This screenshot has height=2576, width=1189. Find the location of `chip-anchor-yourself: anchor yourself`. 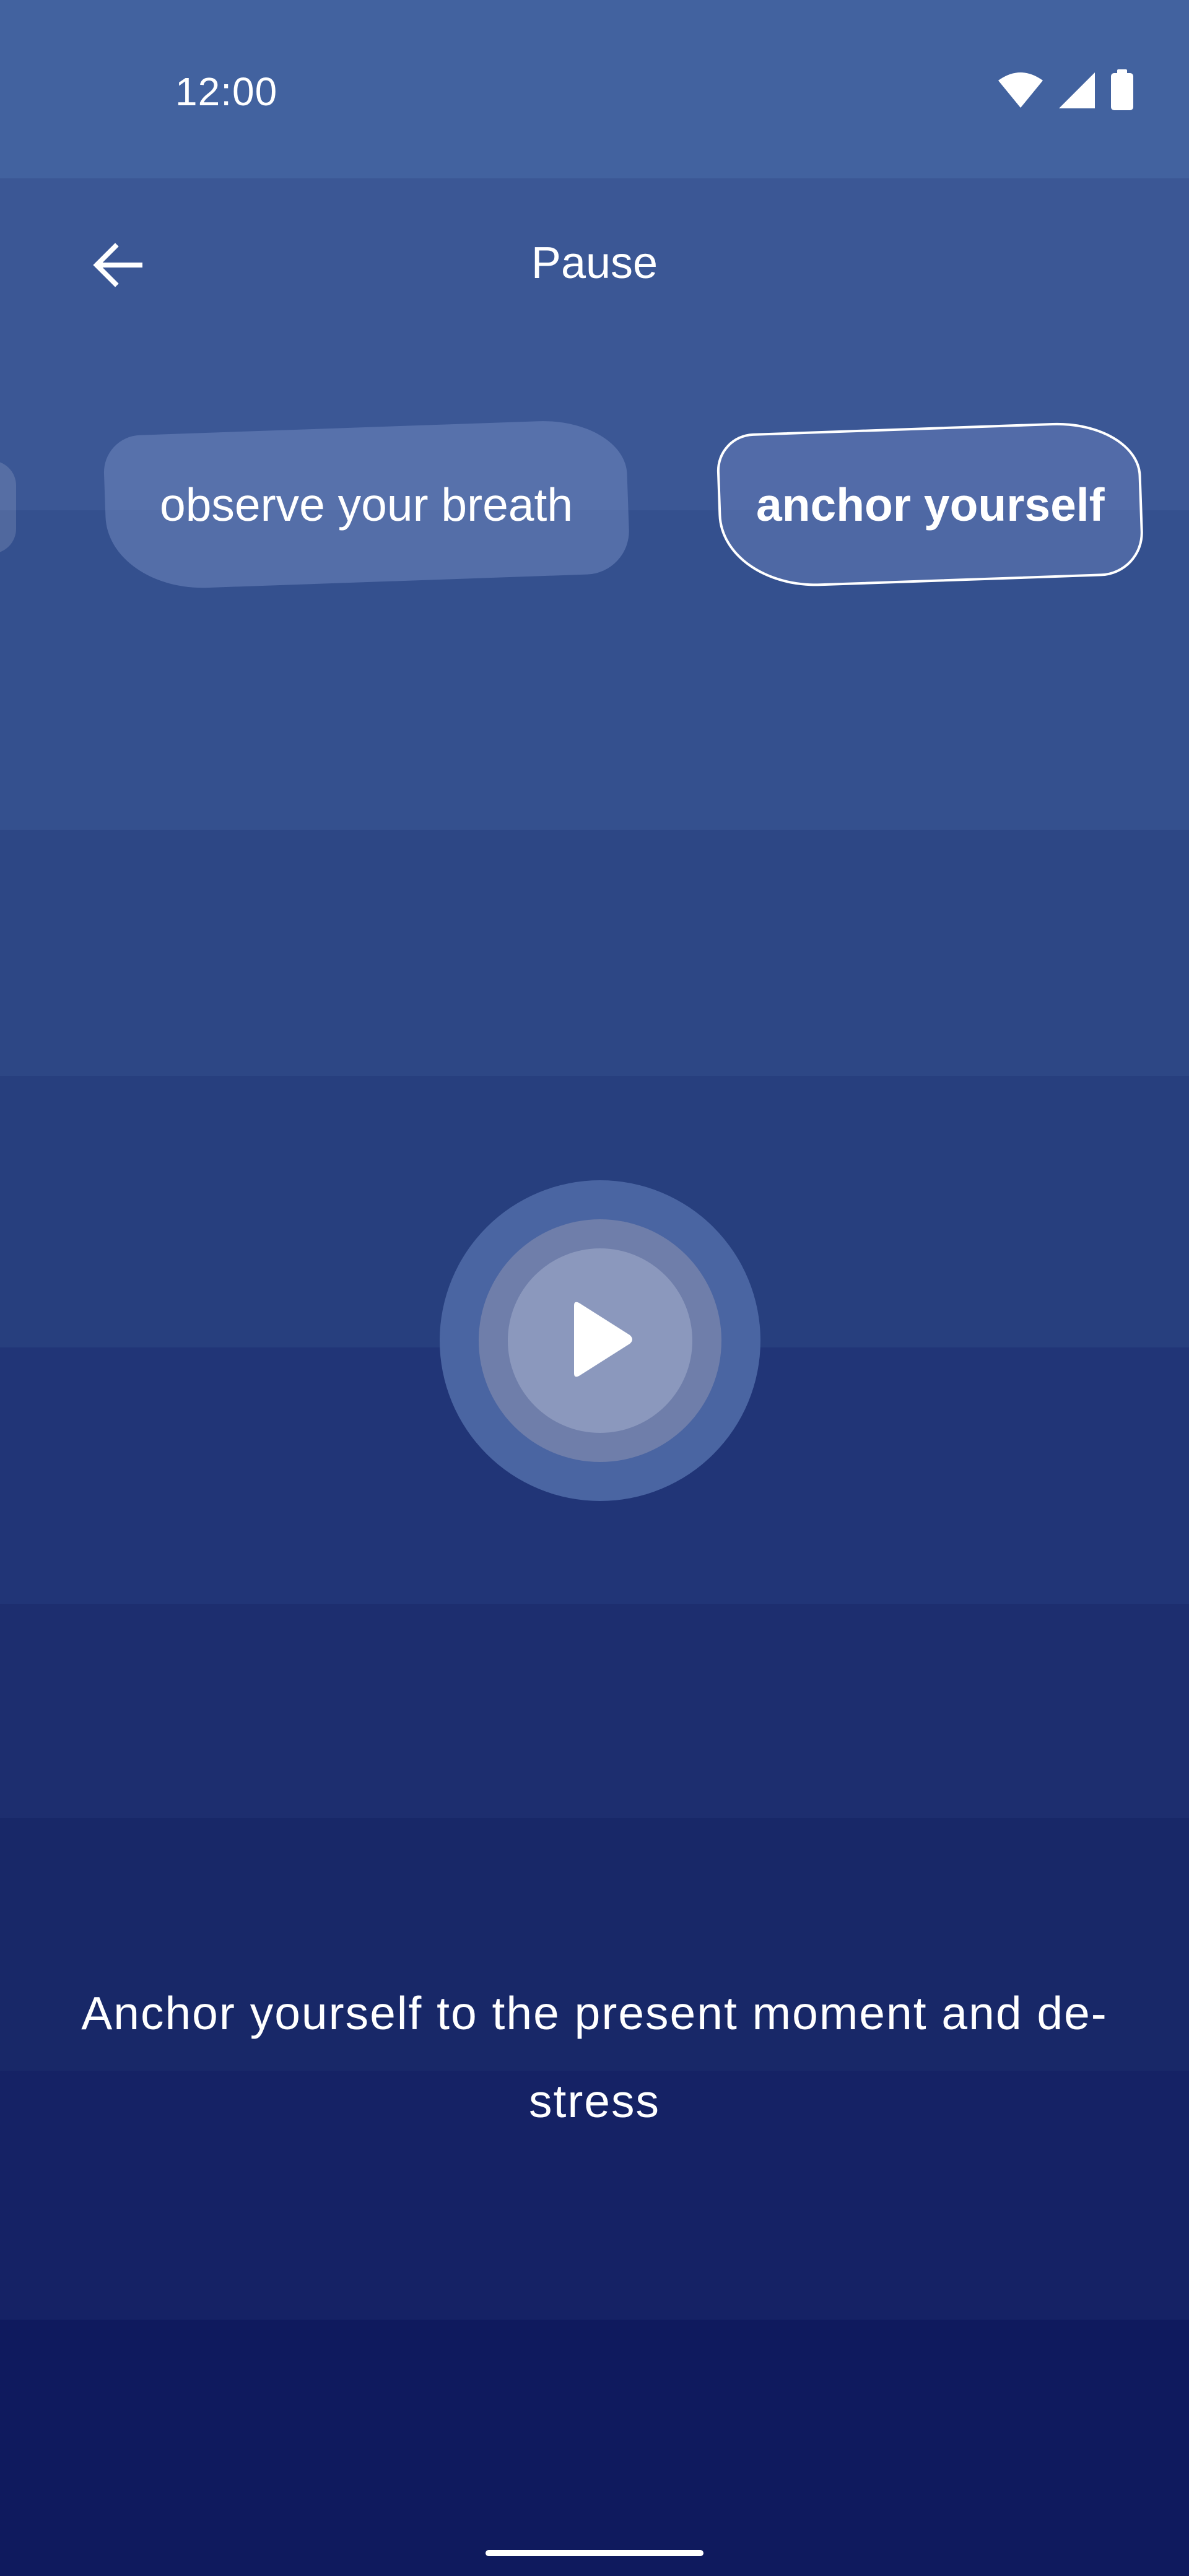

chip-anchor-yourself: anchor yourself is located at coordinates (930, 505).